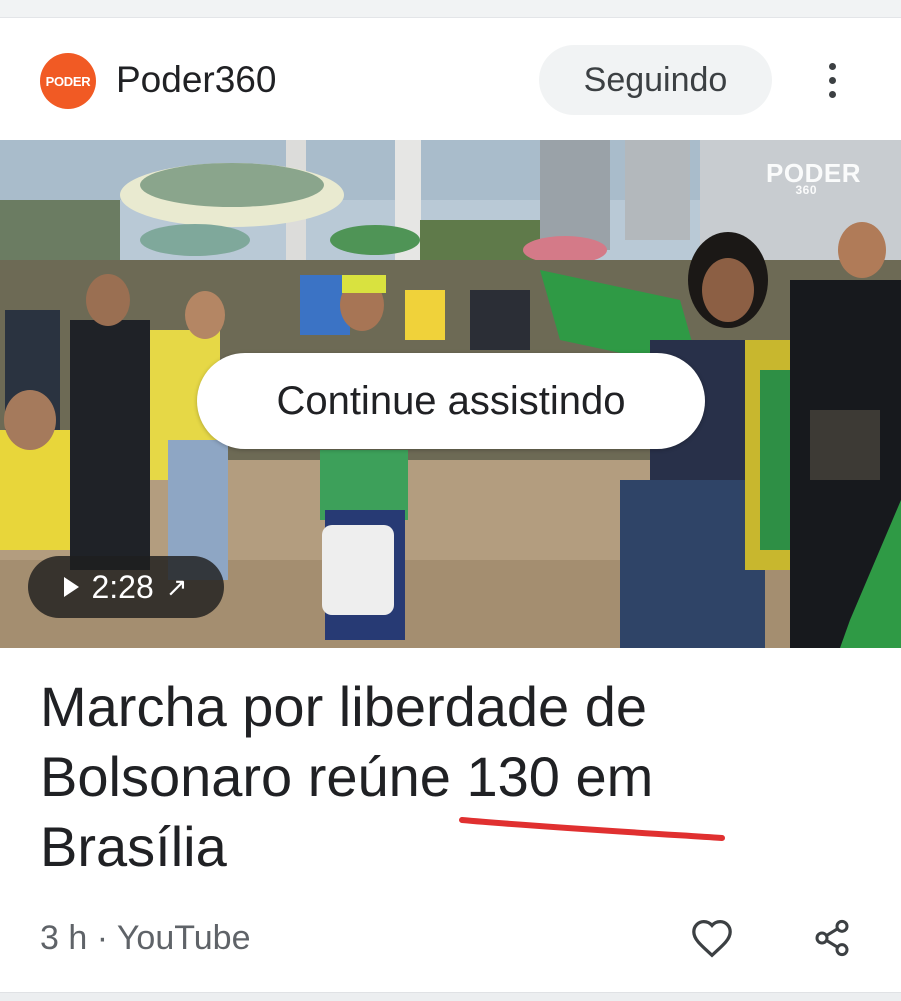 Image resolution: width=901 pixels, height=1001 pixels. I want to click on publisher-logo: PODER, so click(68, 81).